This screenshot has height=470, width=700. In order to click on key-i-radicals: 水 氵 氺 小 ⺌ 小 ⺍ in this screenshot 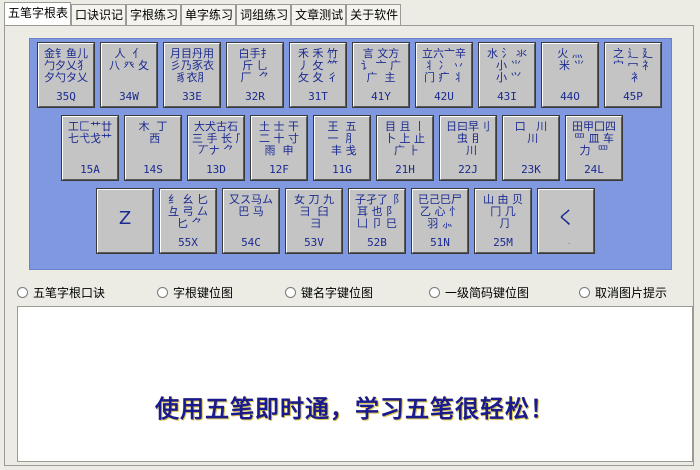, I will do `click(507, 66)`.